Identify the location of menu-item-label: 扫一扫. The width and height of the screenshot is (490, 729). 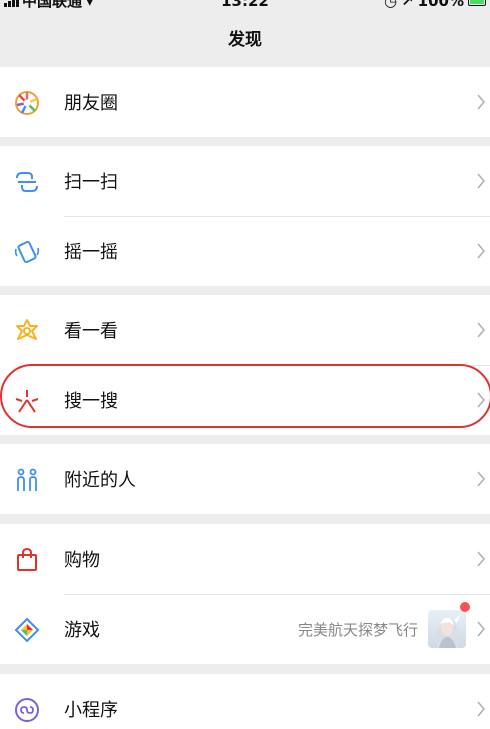
(91, 182).